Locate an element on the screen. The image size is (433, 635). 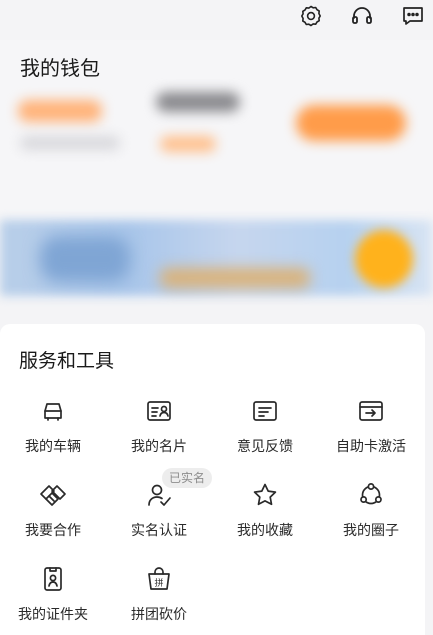
feedback-icon is located at coordinates (265, 411).